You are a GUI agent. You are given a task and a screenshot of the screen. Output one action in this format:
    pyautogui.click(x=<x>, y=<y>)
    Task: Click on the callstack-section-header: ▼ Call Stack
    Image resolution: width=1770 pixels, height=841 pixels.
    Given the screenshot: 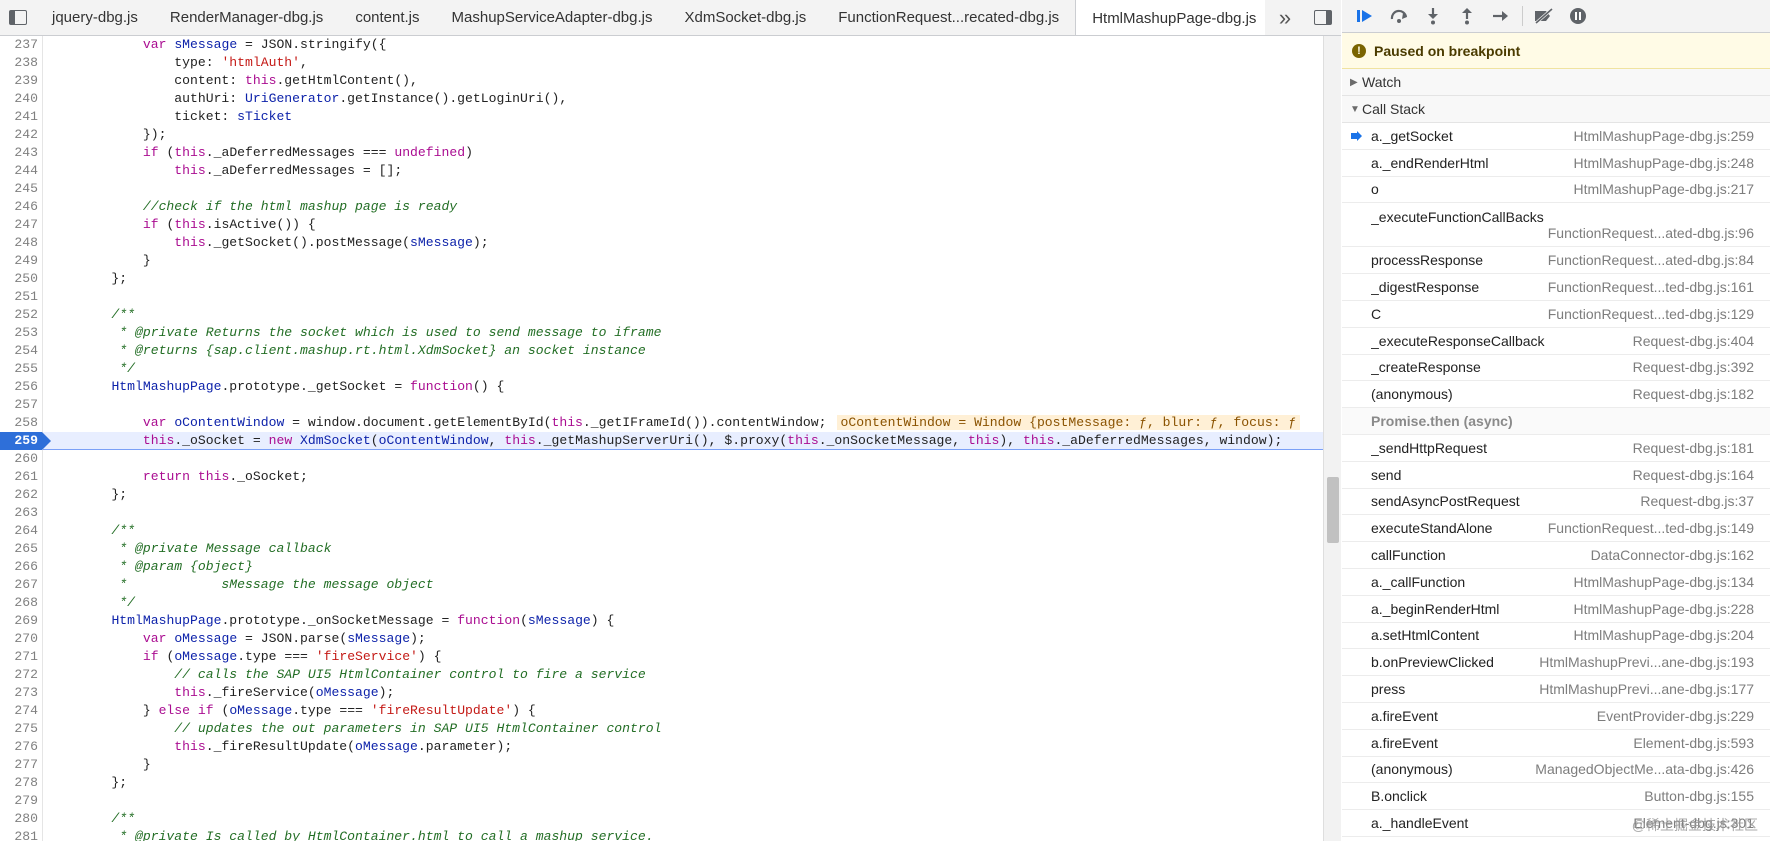 What is the action you would take?
    pyautogui.click(x=1556, y=109)
    